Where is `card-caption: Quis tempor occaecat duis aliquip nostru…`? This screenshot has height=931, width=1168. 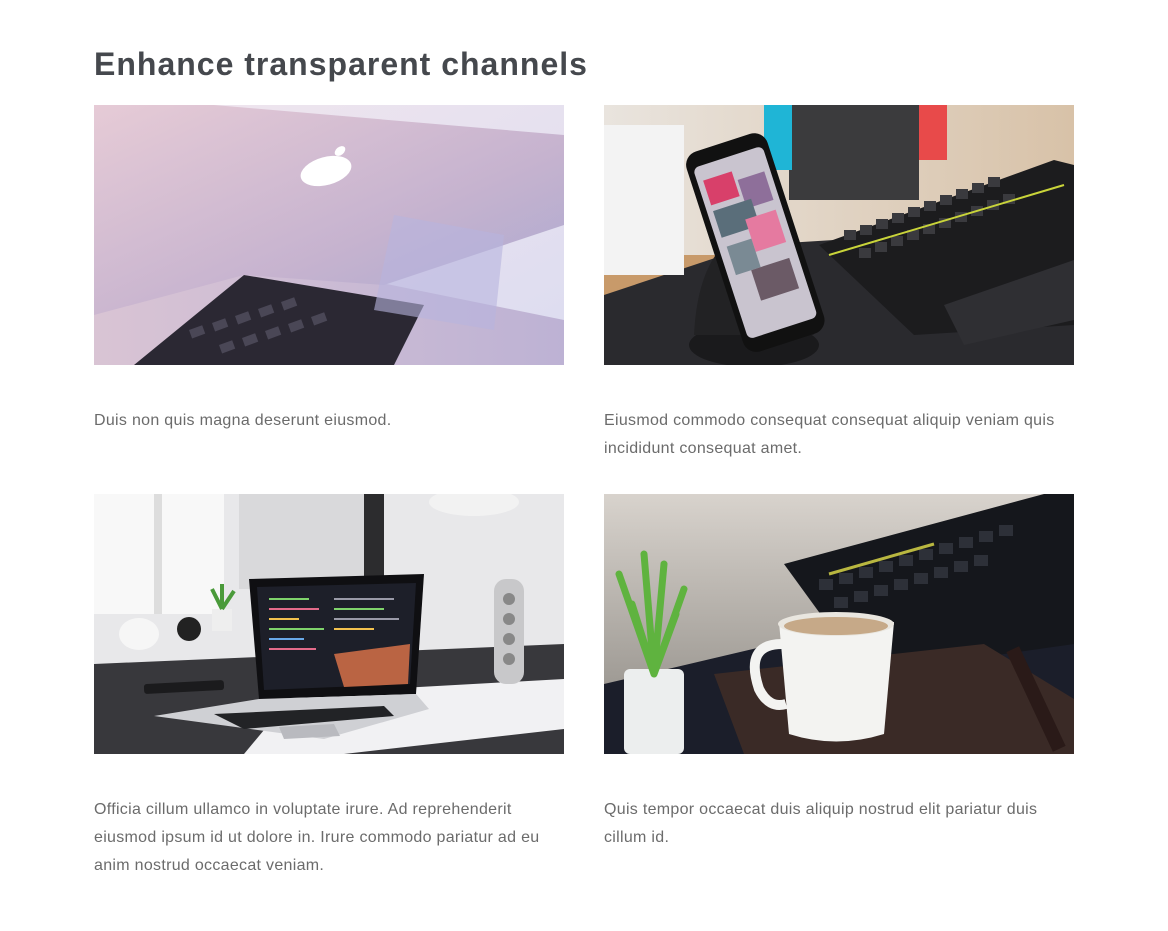 card-caption: Quis tempor occaecat duis aliquip nostru… is located at coordinates (821, 823).